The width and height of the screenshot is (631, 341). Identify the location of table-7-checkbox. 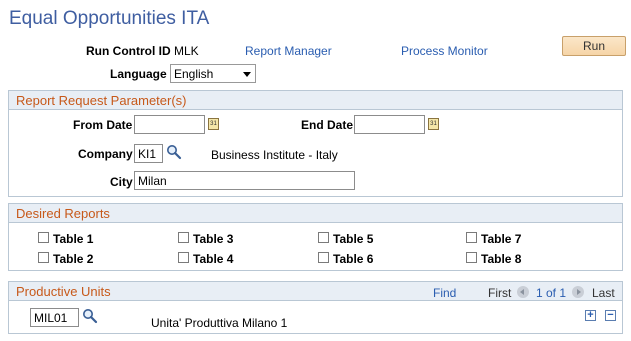
(471, 237).